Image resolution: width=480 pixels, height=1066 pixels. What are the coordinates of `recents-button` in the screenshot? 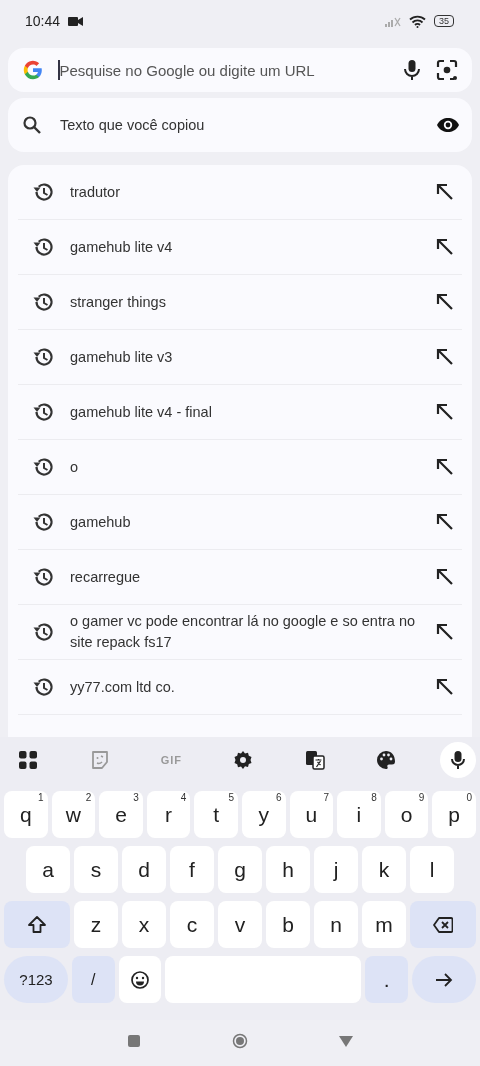 It's located at (134, 1041).